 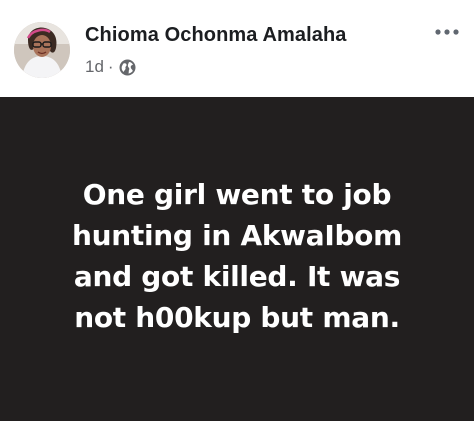 I want to click on post-meta: 1d ·, so click(x=110, y=67).